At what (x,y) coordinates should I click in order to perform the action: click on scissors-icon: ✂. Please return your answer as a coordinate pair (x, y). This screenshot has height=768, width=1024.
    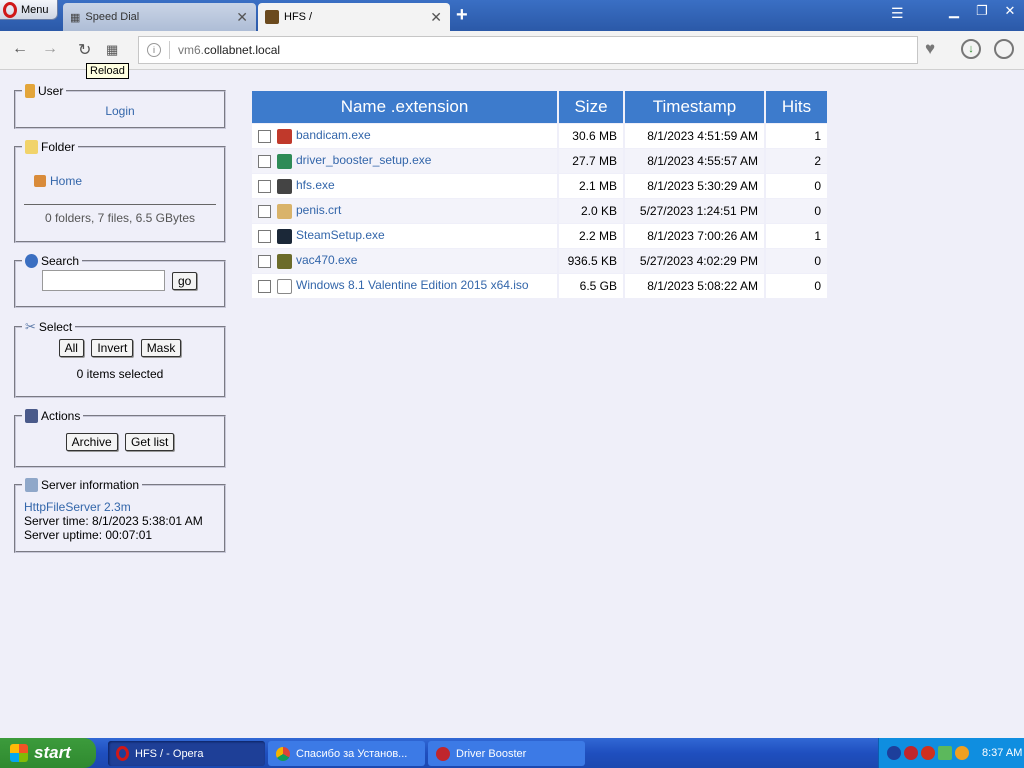
    Looking at the image, I should click on (30, 326).